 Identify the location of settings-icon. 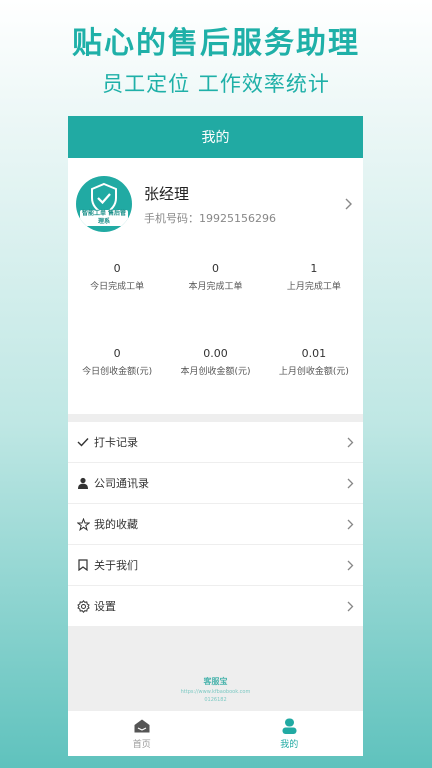
(83, 606).